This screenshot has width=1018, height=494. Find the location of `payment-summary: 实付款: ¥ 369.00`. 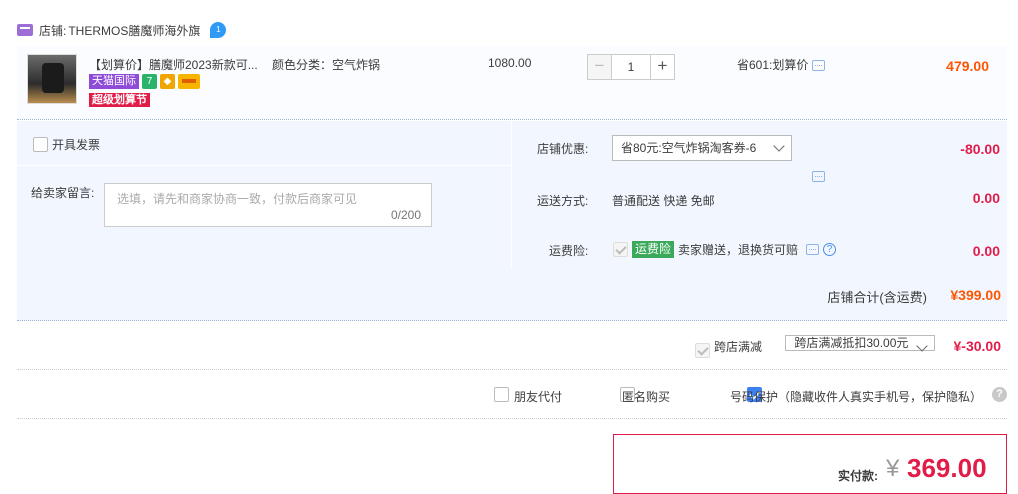

payment-summary: 实付款: ¥ 369.00 is located at coordinates (810, 464).